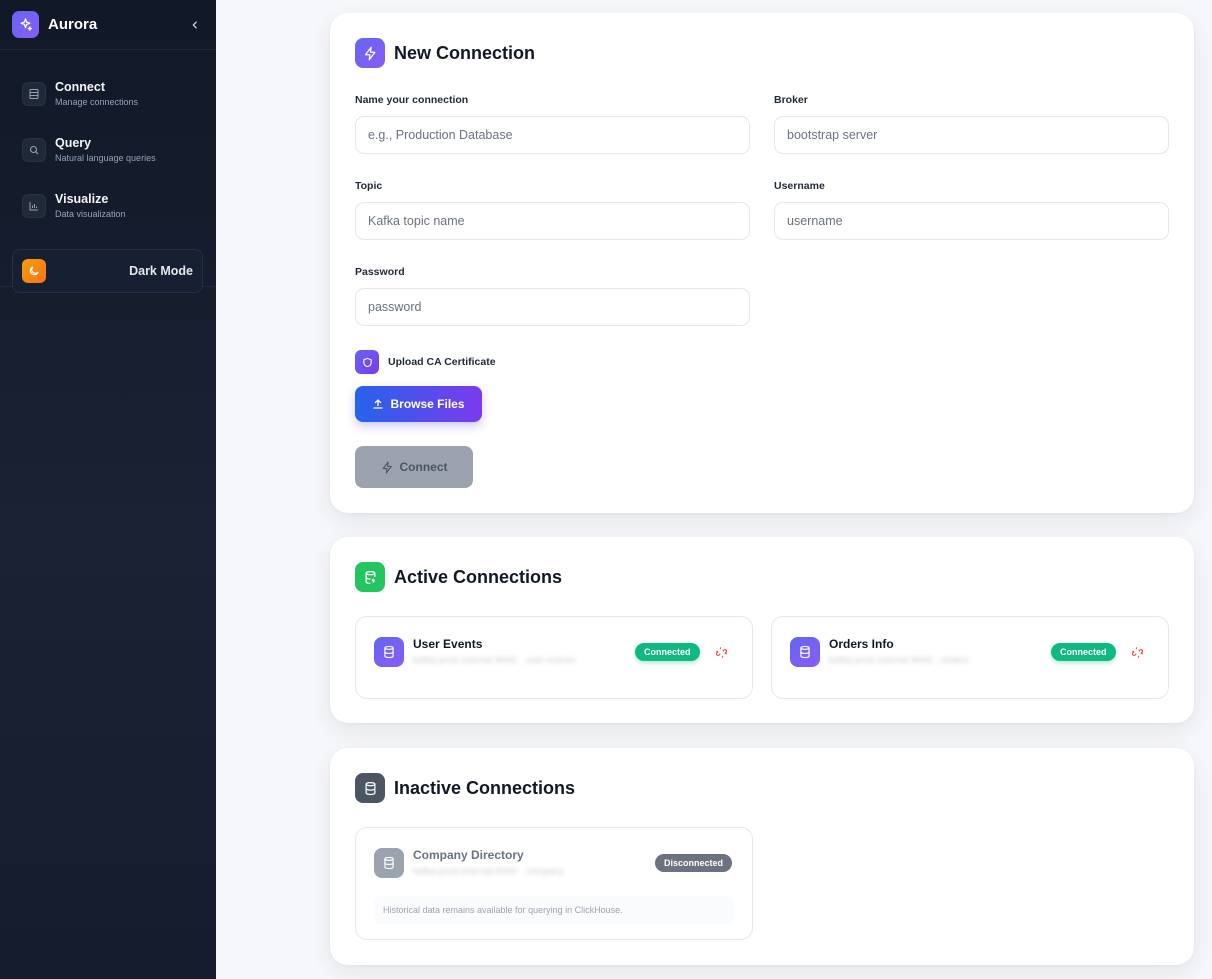 The image size is (1212, 979). Describe the element at coordinates (485, 787) in the screenshot. I see `card-title: Inactive Connections` at that location.